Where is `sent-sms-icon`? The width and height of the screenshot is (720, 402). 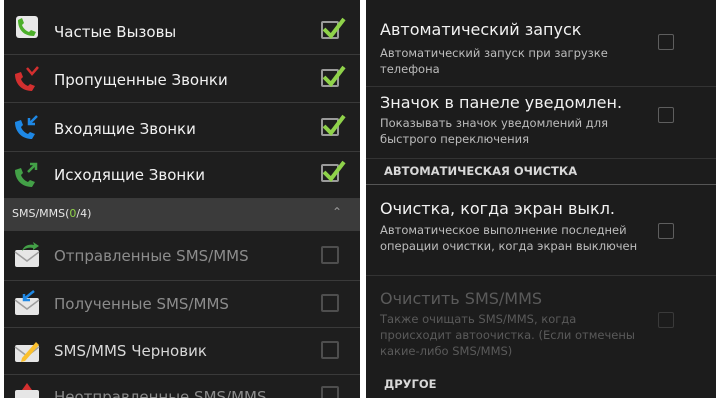 sent-sms-icon is located at coordinates (27, 254).